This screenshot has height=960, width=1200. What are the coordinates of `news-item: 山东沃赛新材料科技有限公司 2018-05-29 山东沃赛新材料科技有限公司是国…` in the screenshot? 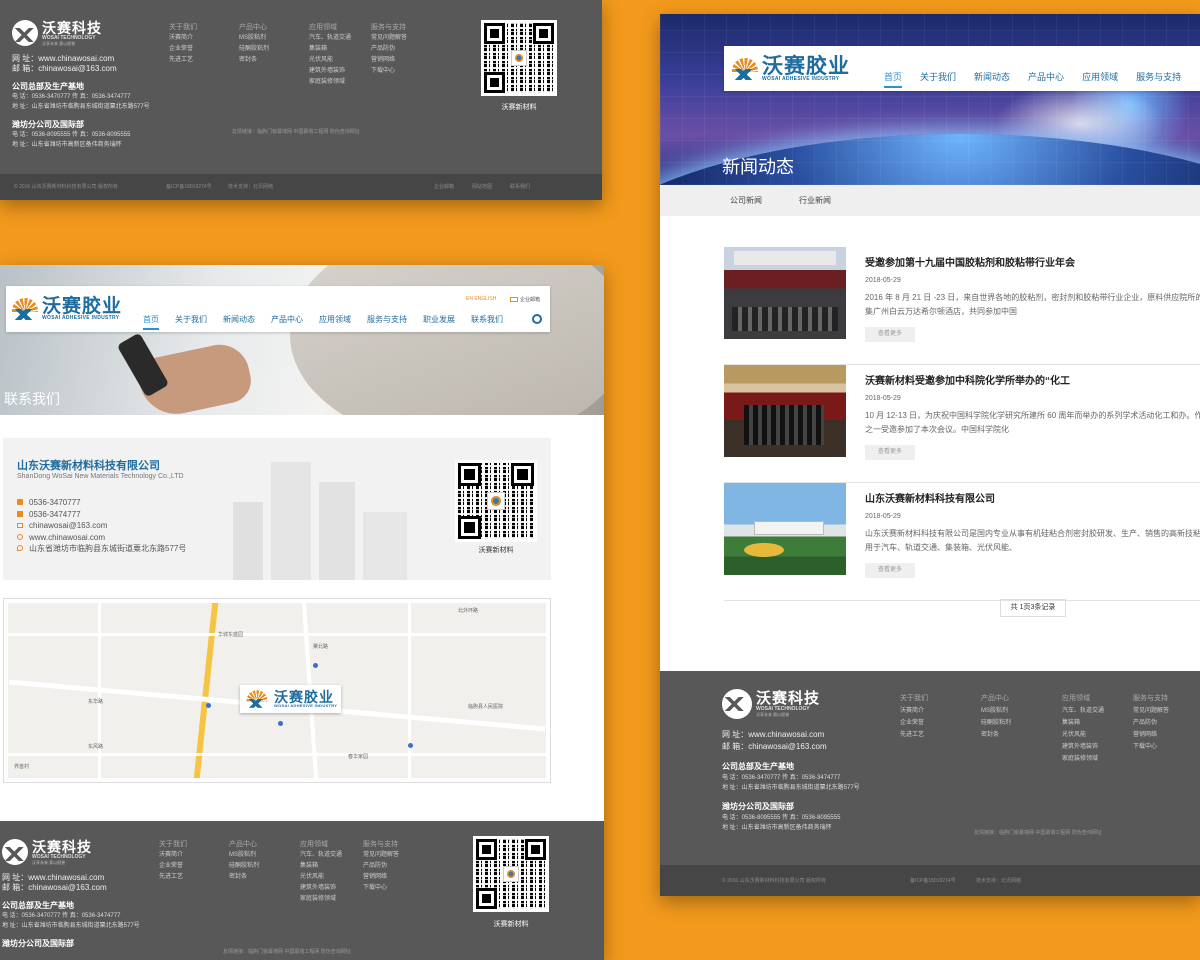 It's located at (962, 542).